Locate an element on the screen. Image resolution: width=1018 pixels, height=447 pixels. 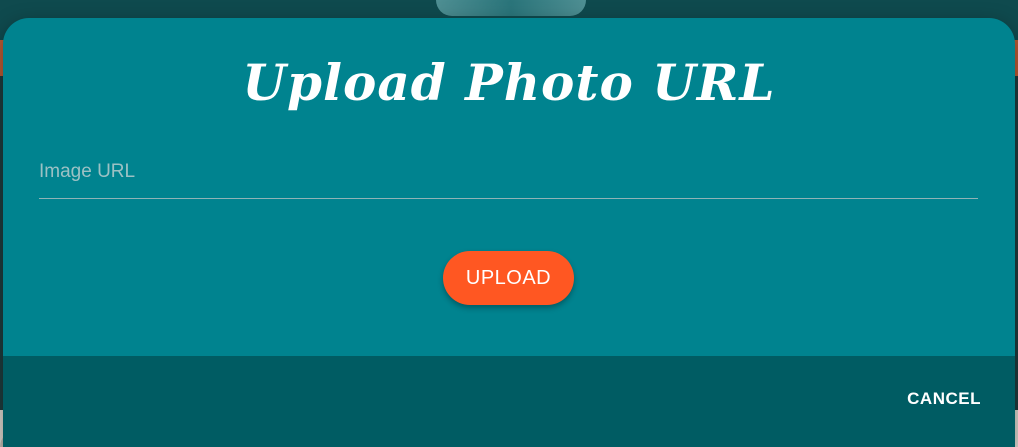
cancel-button: CANCEL is located at coordinates (944, 399).